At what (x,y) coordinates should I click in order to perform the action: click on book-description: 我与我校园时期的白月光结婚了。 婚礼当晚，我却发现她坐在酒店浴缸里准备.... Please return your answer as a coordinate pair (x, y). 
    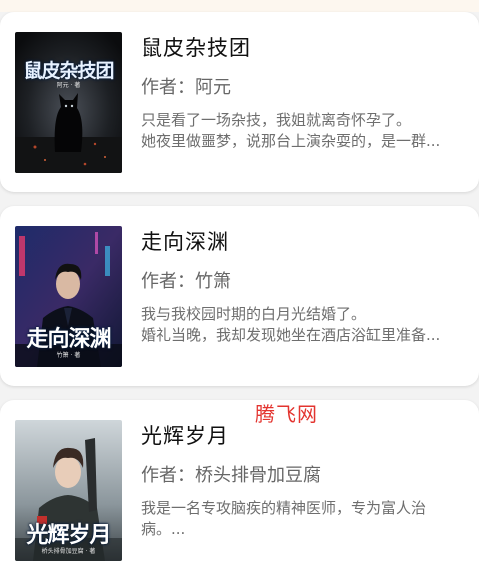
    Looking at the image, I should click on (304, 325).